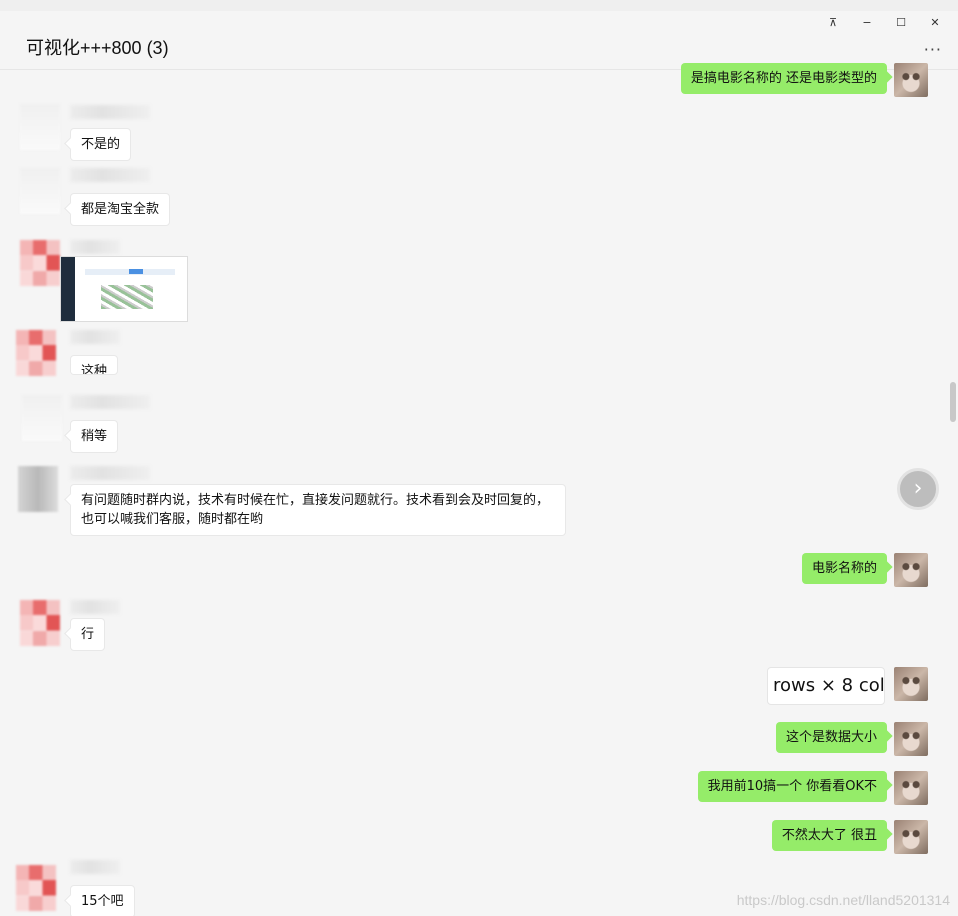  I want to click on message-bubble-in: 稍等, so click(94, 436).